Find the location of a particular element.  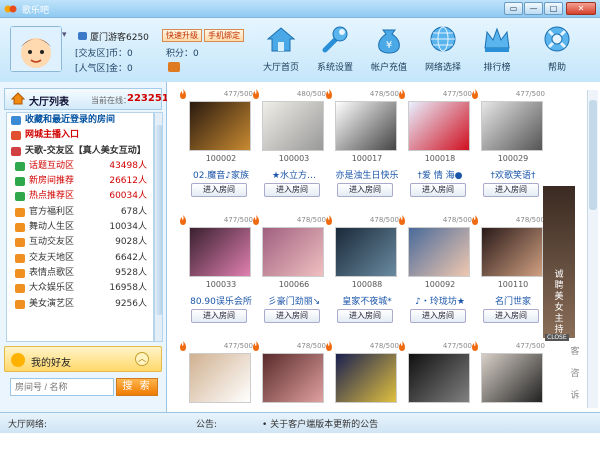

category-item: 表情点歌区 9528人 is located at coordinates (80, 273).